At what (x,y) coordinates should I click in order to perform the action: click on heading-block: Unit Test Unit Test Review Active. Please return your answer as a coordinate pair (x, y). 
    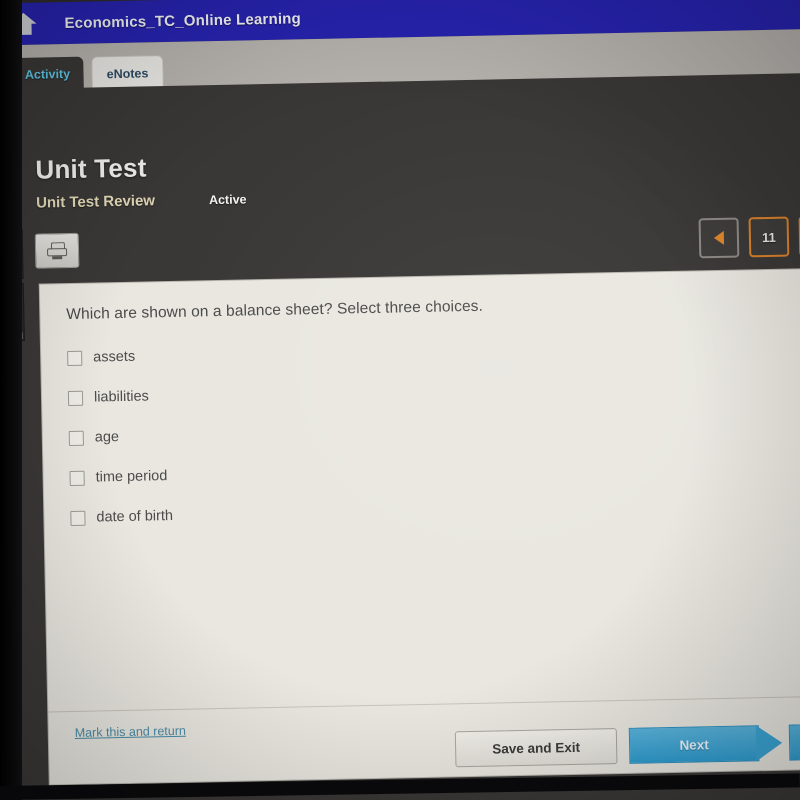
    Looking at the image, I should click on (141, 180).